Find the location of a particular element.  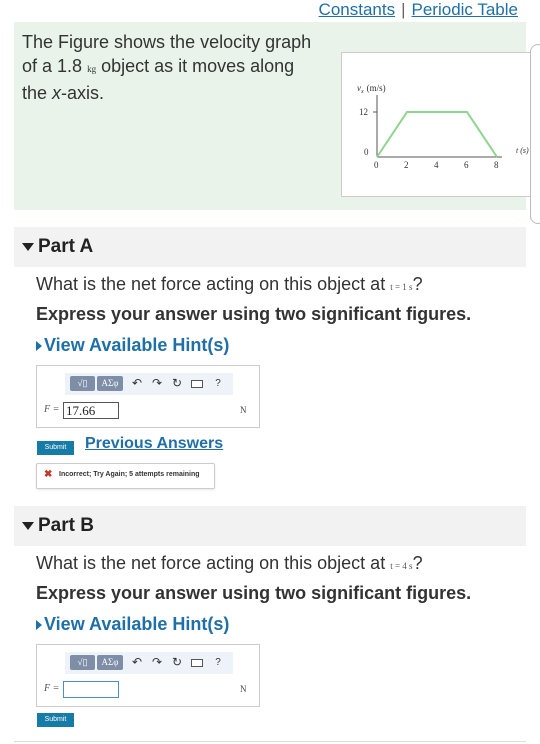

part-a-unit-label: N is located at coordinates (243, 410).